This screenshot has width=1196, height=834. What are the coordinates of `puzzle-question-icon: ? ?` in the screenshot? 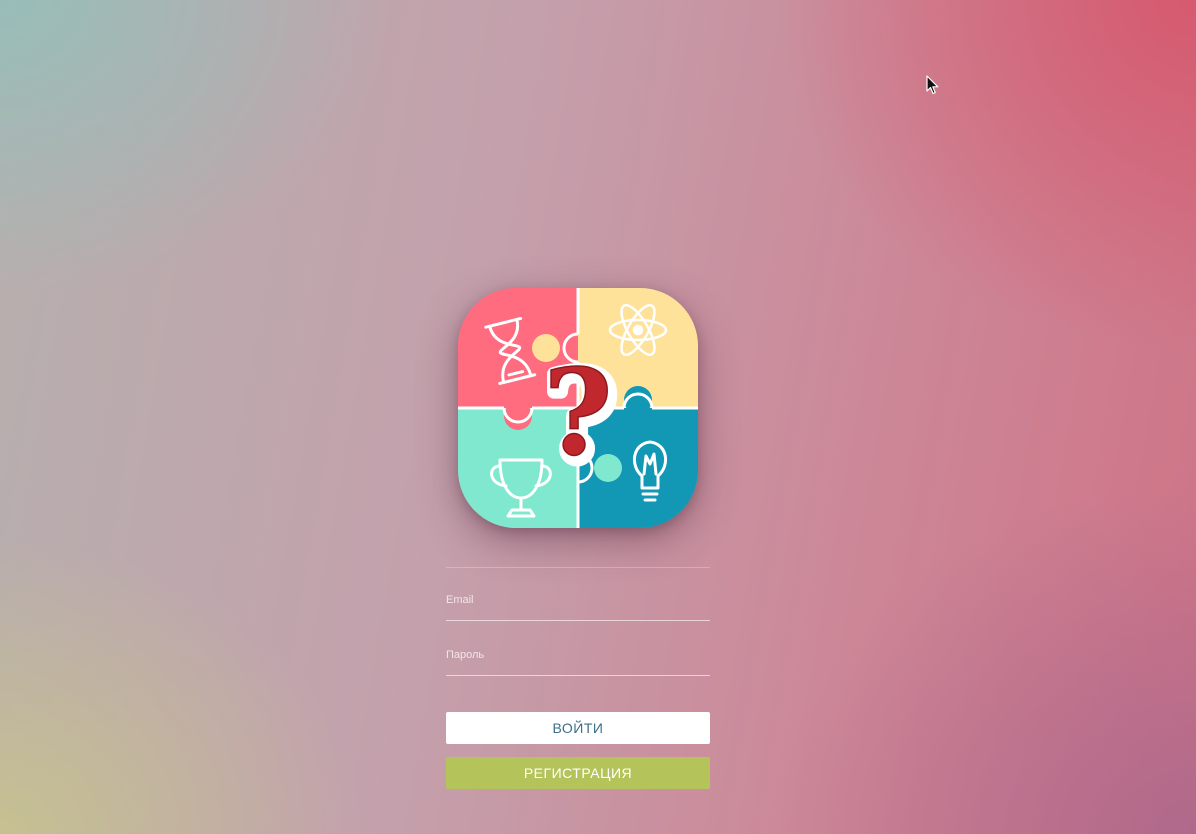 It's located at (578, 408).